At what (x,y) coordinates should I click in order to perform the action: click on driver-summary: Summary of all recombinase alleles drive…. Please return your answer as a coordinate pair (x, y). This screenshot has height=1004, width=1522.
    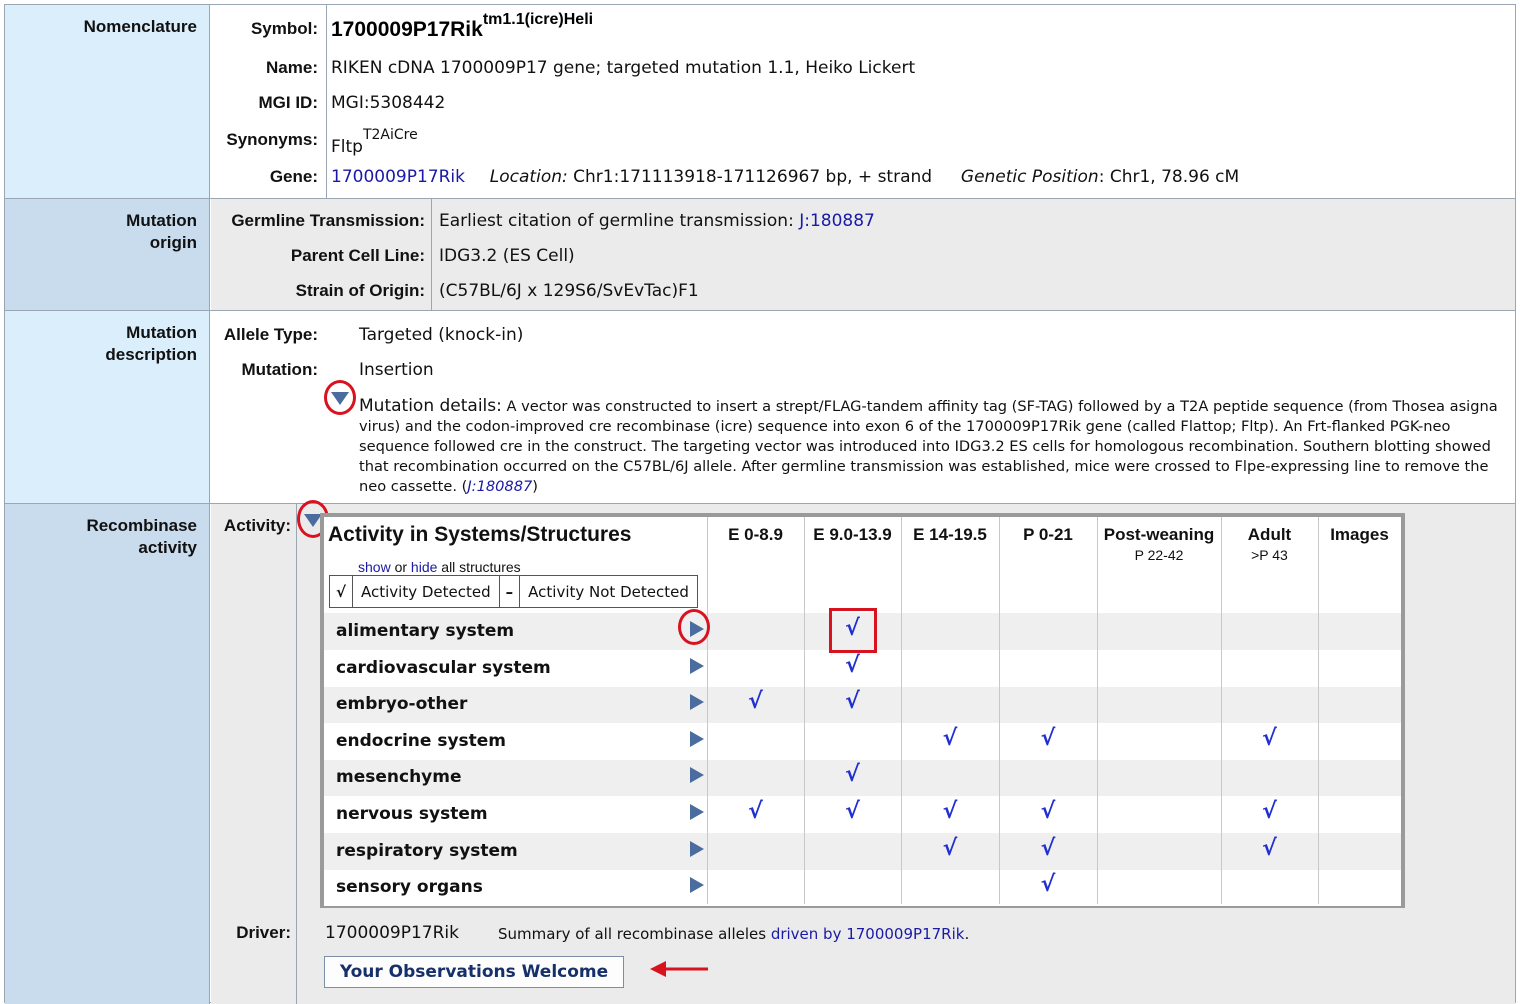
    Looking at the image, I should click on (734, 934).